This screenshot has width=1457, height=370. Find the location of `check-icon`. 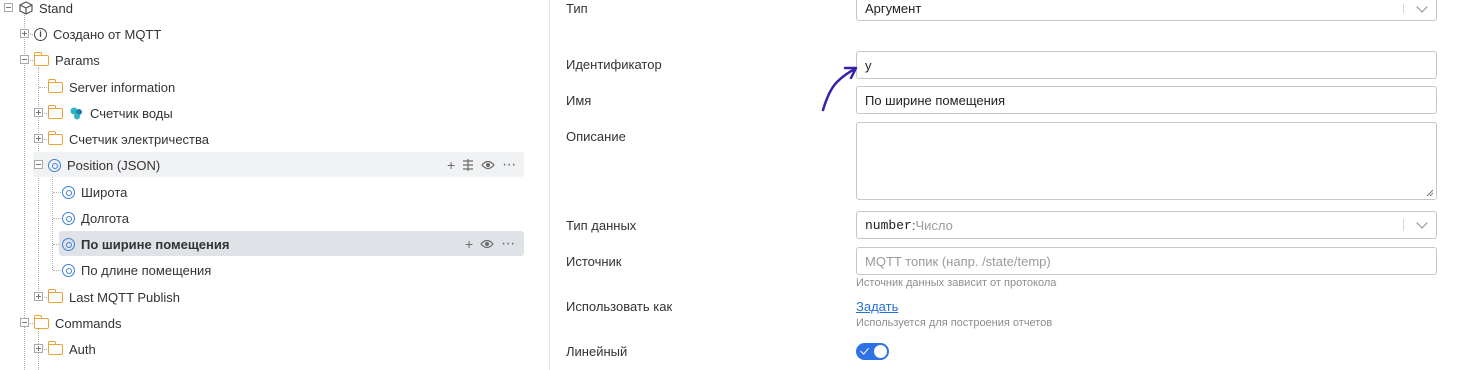

check-icon is located at coordinates (864, 350).